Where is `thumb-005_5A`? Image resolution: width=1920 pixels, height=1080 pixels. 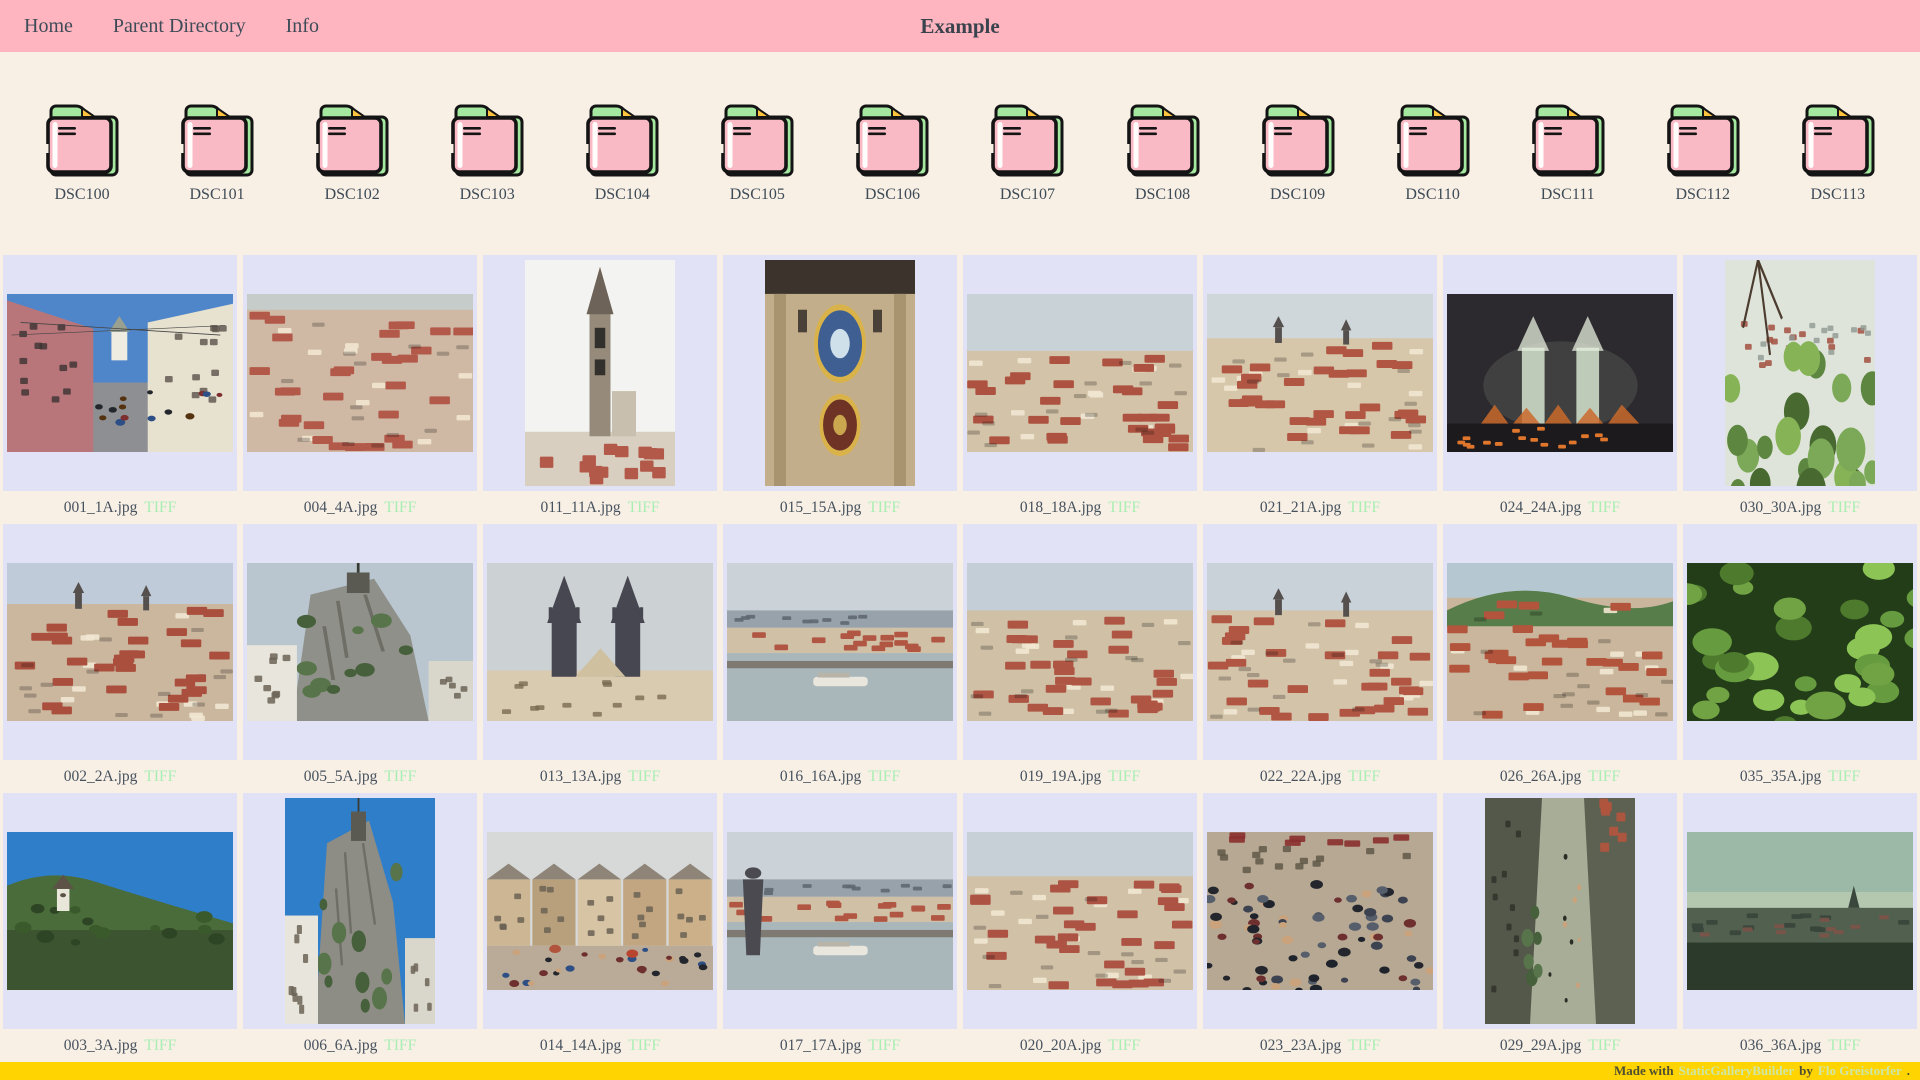 thumb-005_5A is located at coordinates (360, 642).